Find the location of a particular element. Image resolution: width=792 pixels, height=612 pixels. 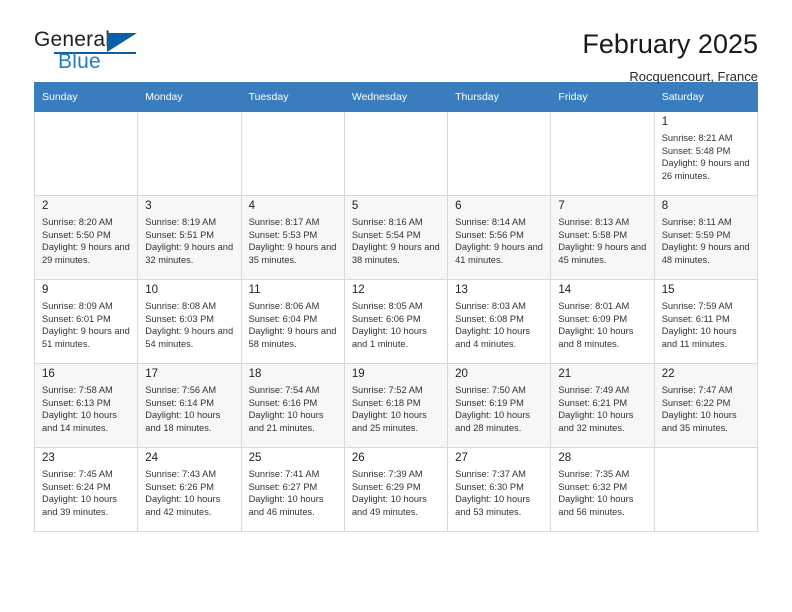

sunset-text: Sunset: 6:03 PM is located at coordinates (180, 318).